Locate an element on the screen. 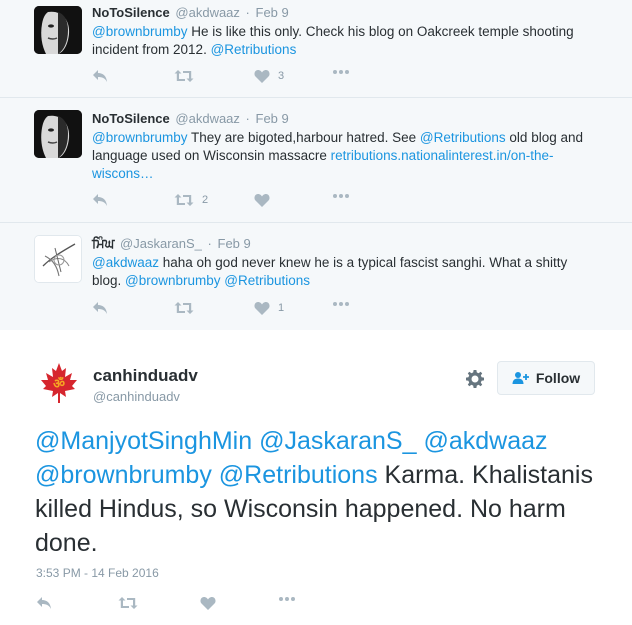 This screenshot has height=625, width=632. like-button: 1 is located at coordinates (269, 308).